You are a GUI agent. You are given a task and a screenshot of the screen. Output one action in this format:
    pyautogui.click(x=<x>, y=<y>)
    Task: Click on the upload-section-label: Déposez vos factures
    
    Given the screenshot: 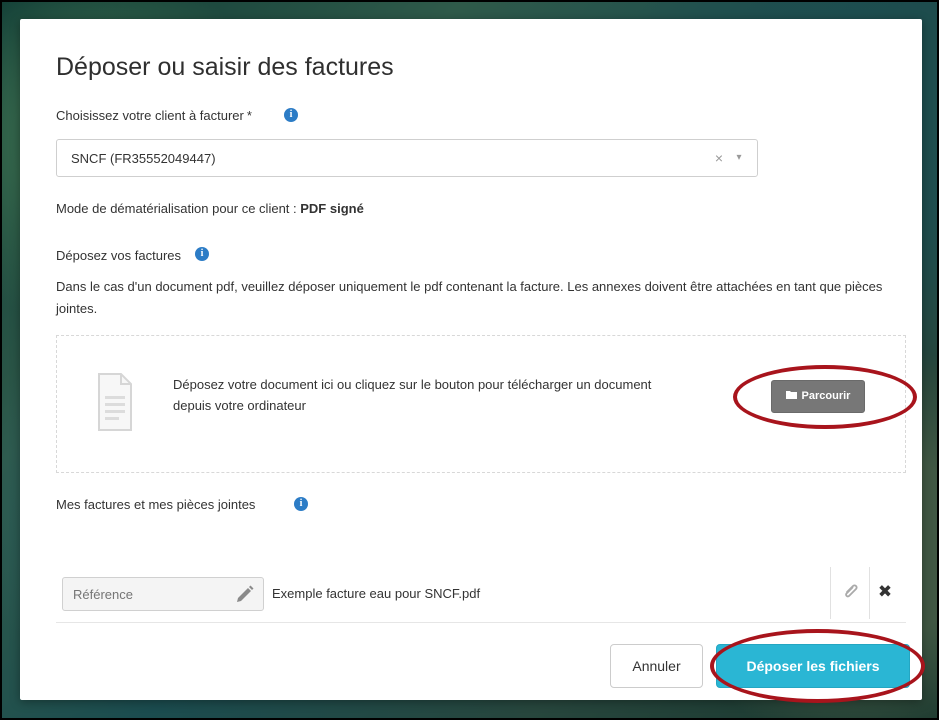 What is the action you would take?
    pyautogui.click(x=119, y=255)
    